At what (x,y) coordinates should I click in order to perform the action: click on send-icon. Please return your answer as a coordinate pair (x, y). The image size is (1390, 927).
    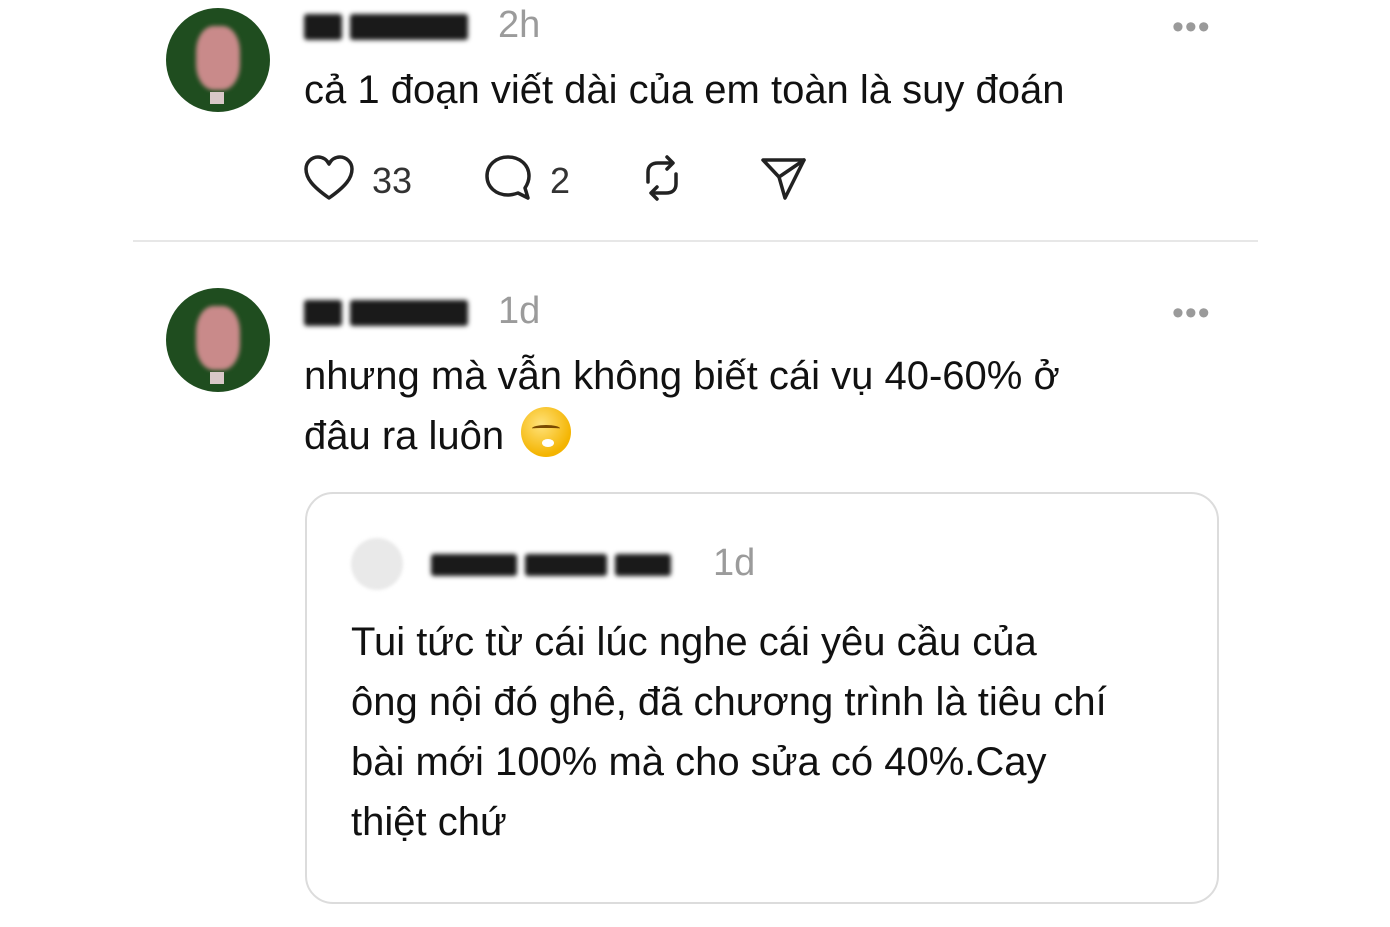
    Looking at the image, I should click on (784, 180).